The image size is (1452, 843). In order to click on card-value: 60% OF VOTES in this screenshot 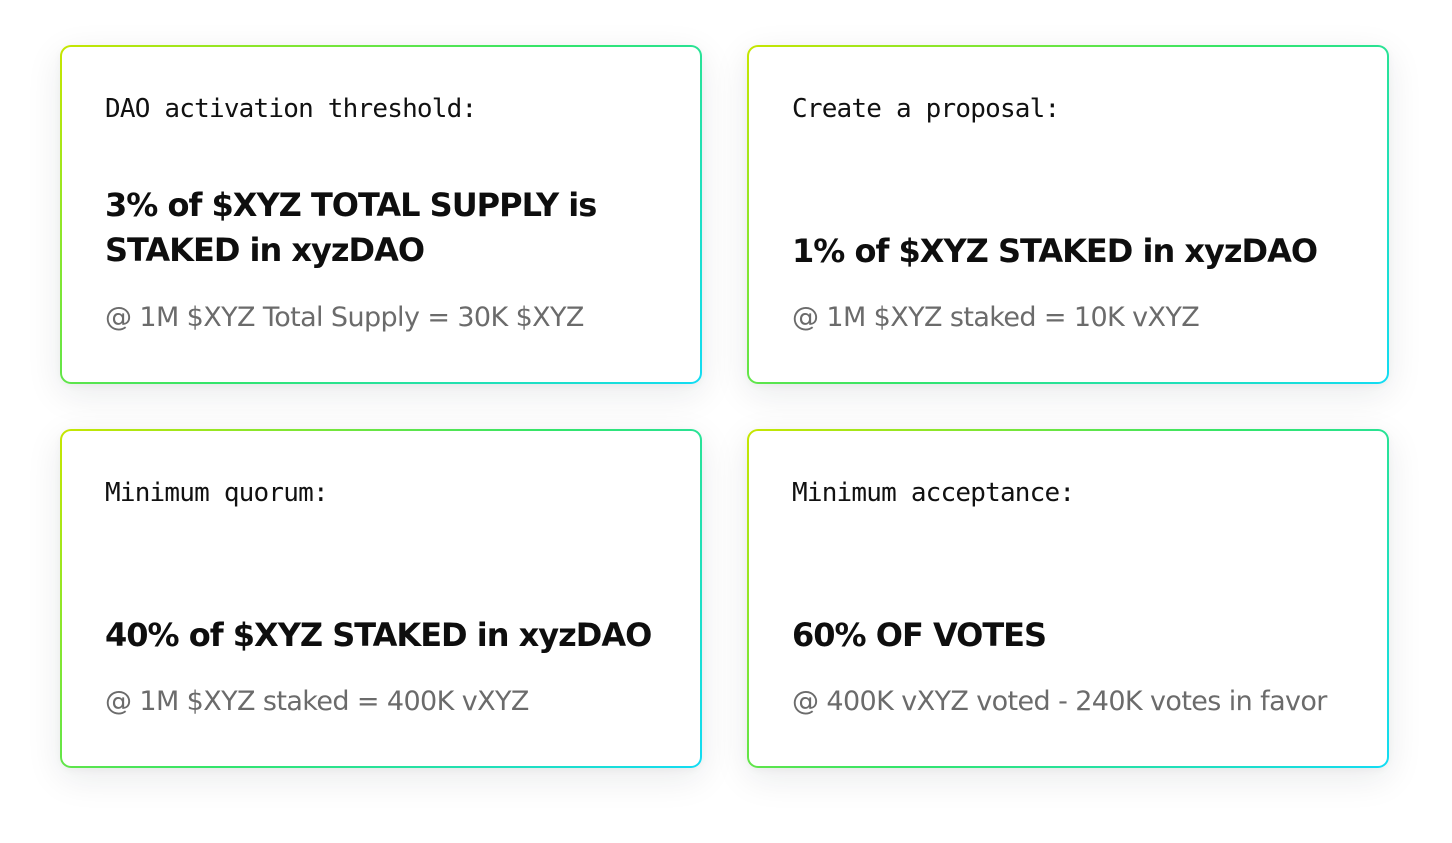, I will do `click(919, 635)`.